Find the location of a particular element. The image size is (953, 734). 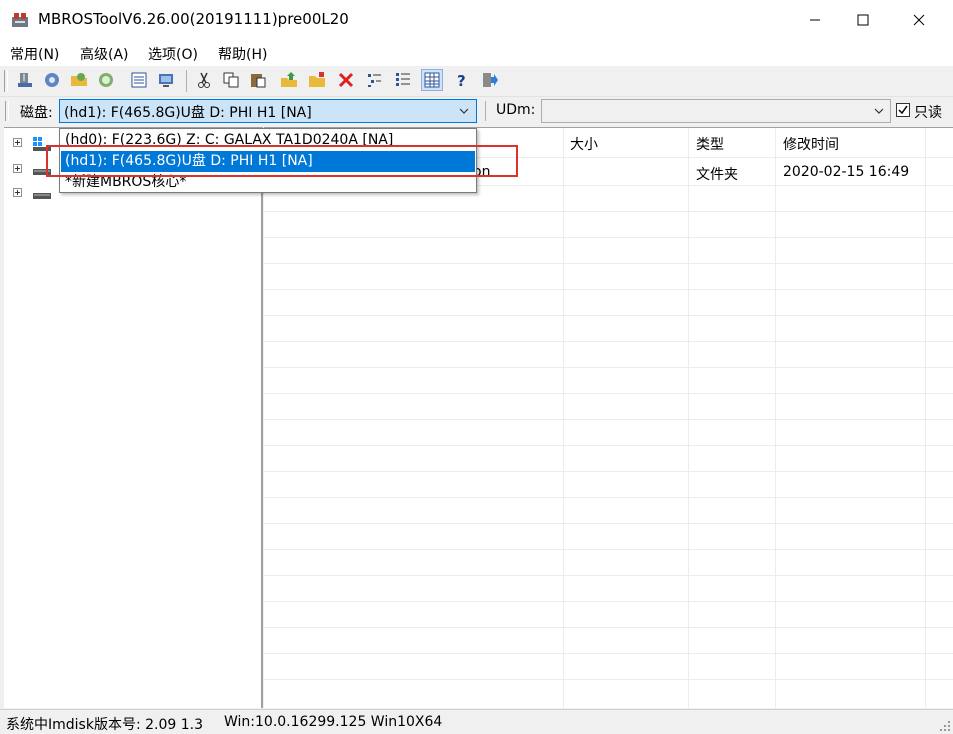

list-icon is located at coordinates (139, 80).